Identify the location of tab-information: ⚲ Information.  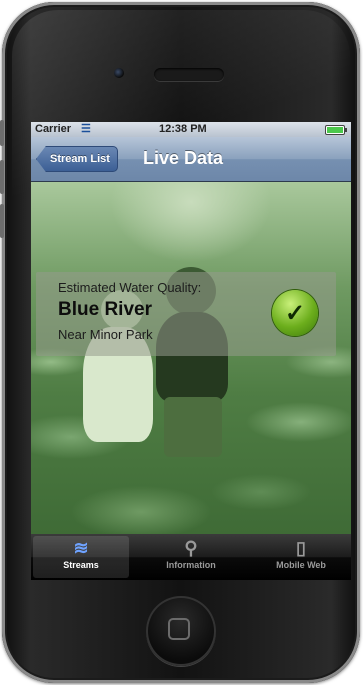
(191, 557).